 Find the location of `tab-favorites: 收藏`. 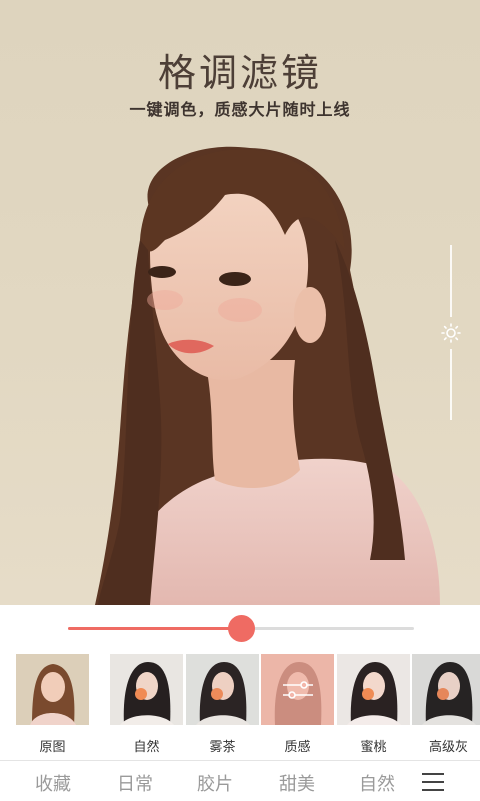

tab-favorites: 收藏 is located at coordinates (53, 783).